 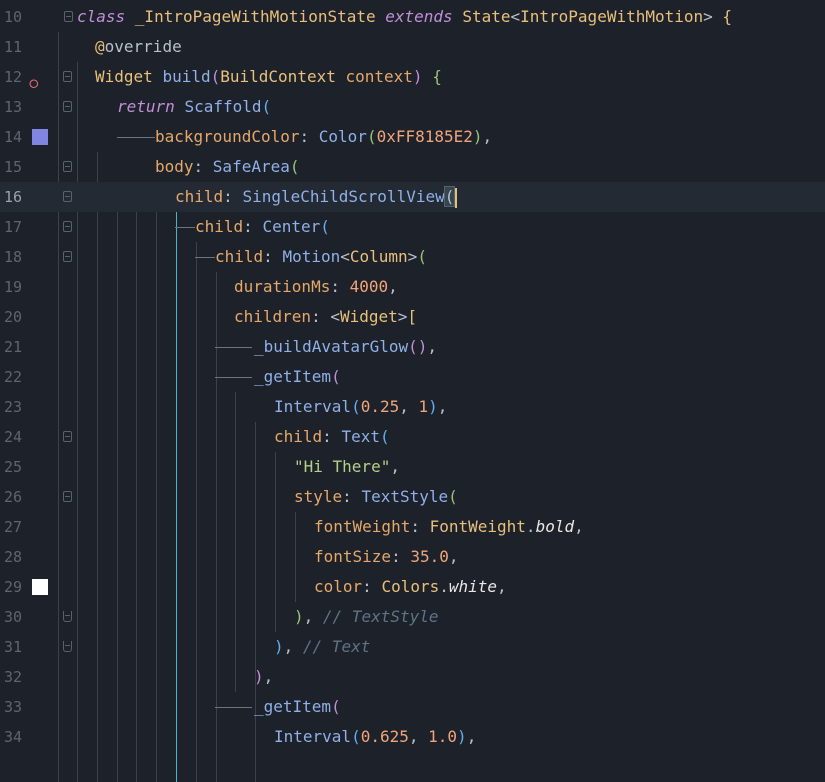 What do you see at coordinates (412, 167) in the screenshot?
I see `code-line: 15 body: SafeArea(` at bounding box center [412, 167].